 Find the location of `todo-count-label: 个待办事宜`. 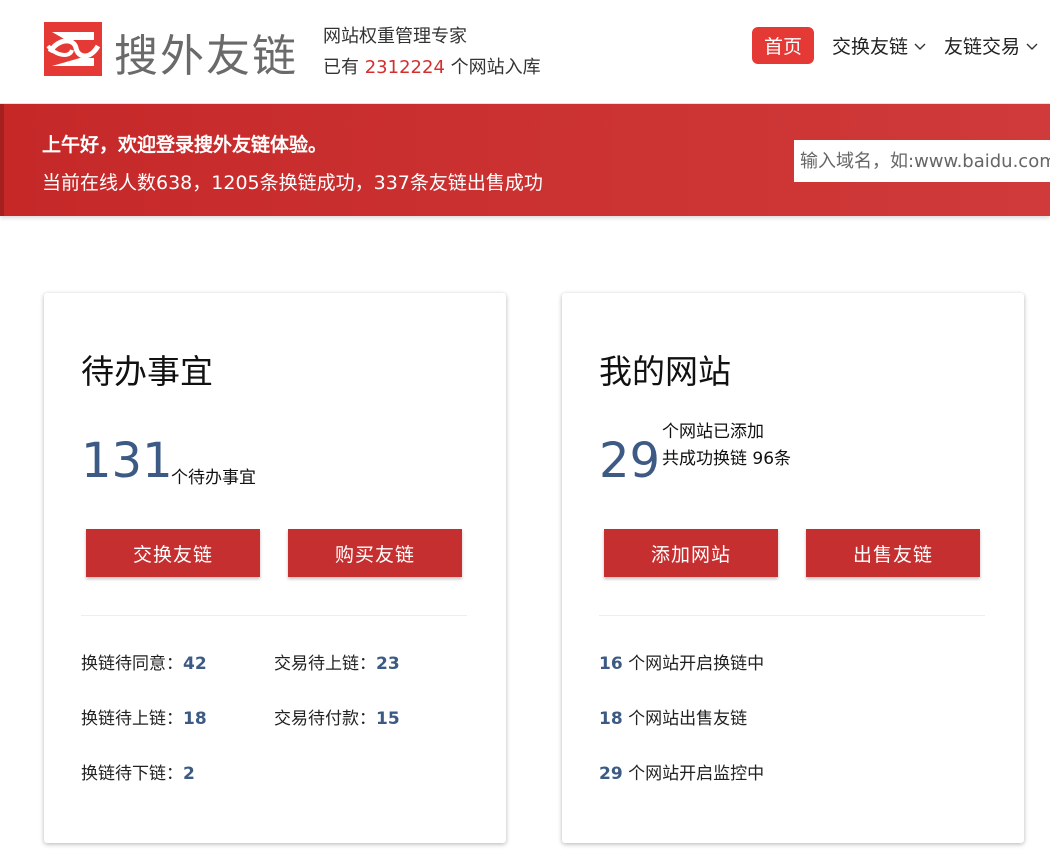

todo-count-label: 个待办事宜 is located at coordinates (213, 478).